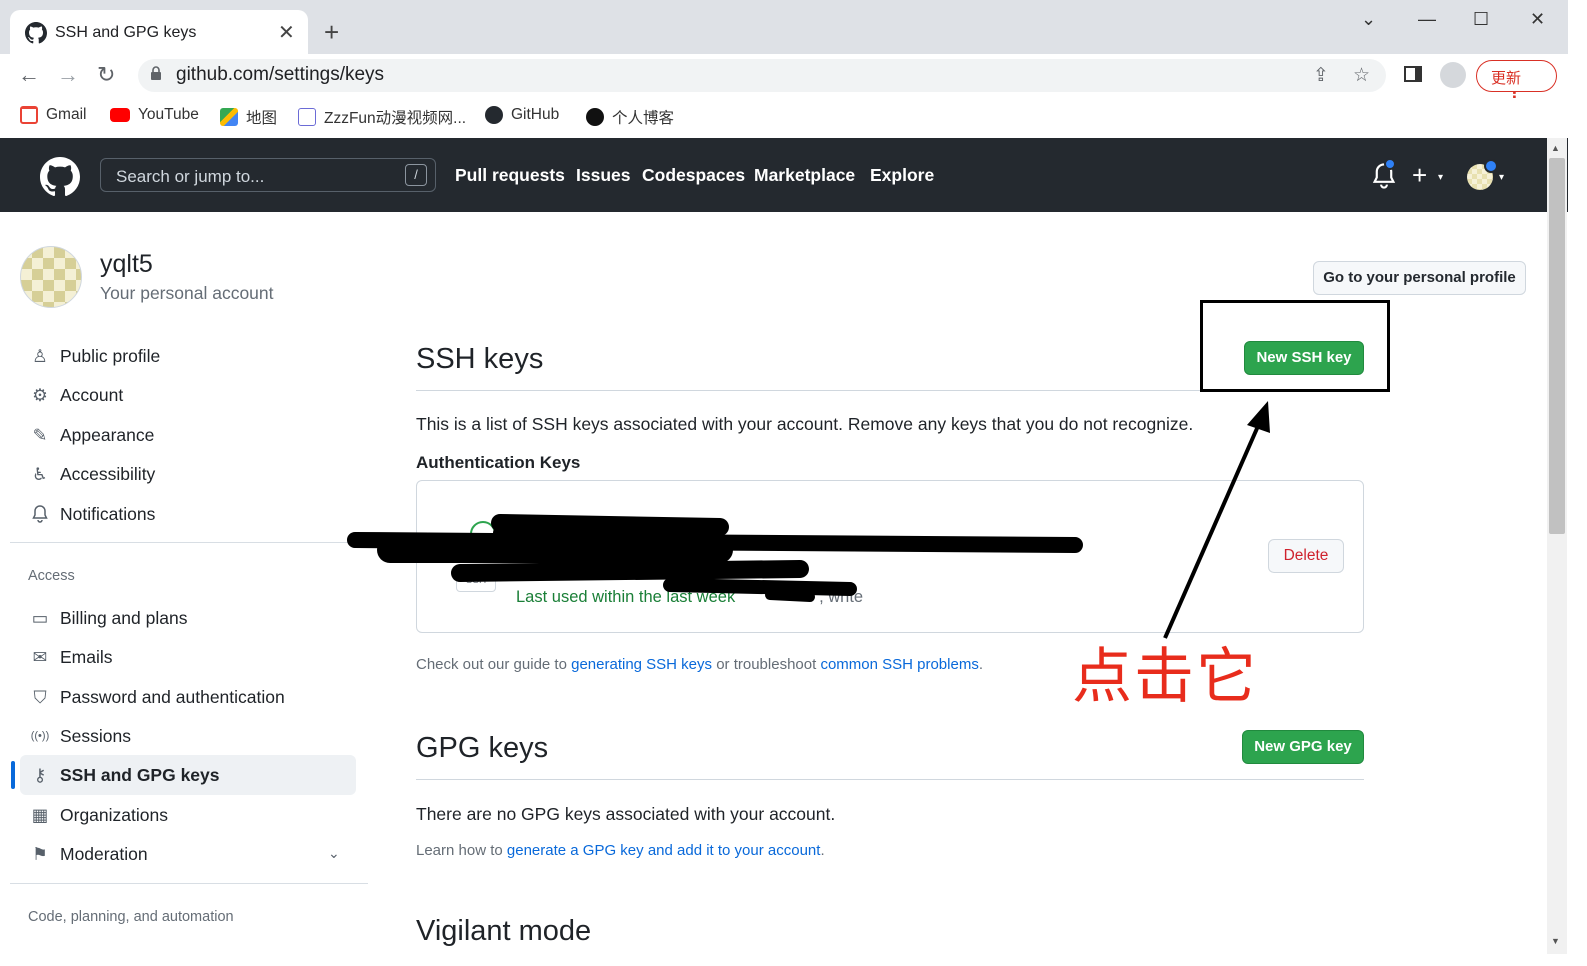  What do you see at coordinates (715, 558) in the screenshot?
I see `redaction-scribble` at bounding box center [715, 558].